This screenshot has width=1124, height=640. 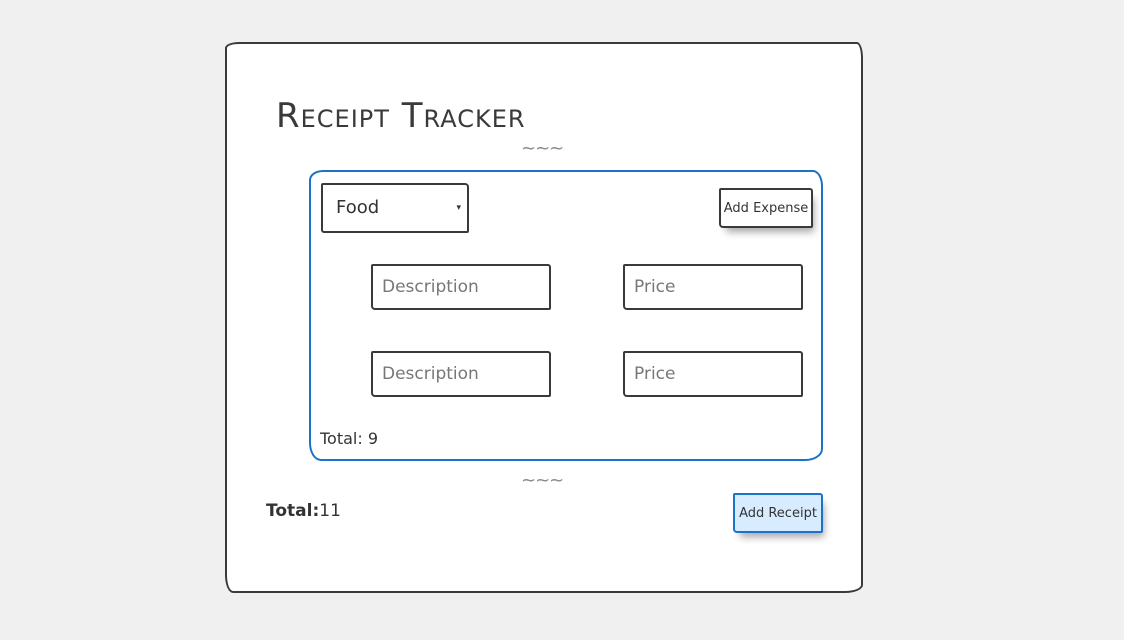 I want to click on category-select: Food ▾, so click(x=395, y=208).